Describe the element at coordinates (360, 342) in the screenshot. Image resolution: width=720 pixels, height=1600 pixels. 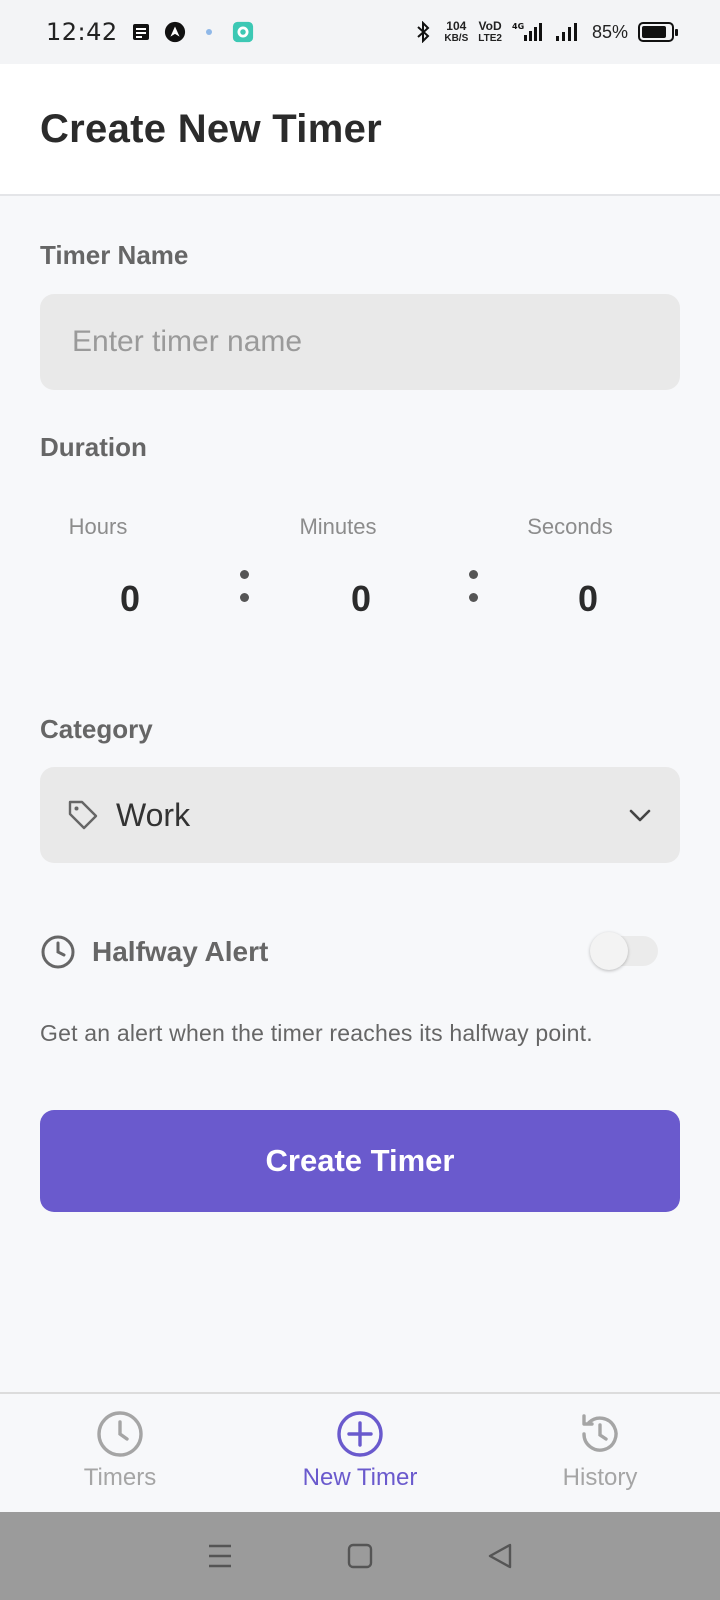
I see `timer-name-input` at that location.